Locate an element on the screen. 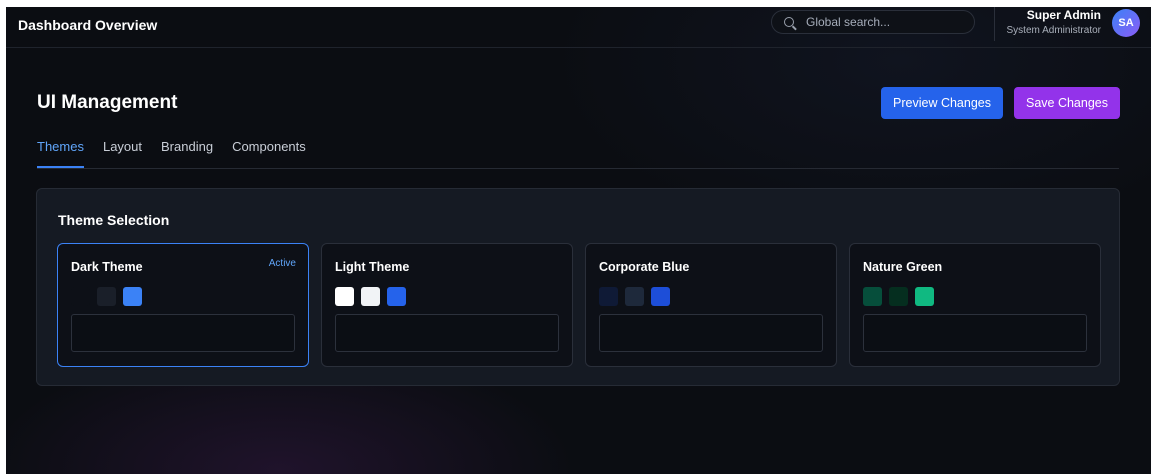  search-icon is located at coordinates (789, 22).